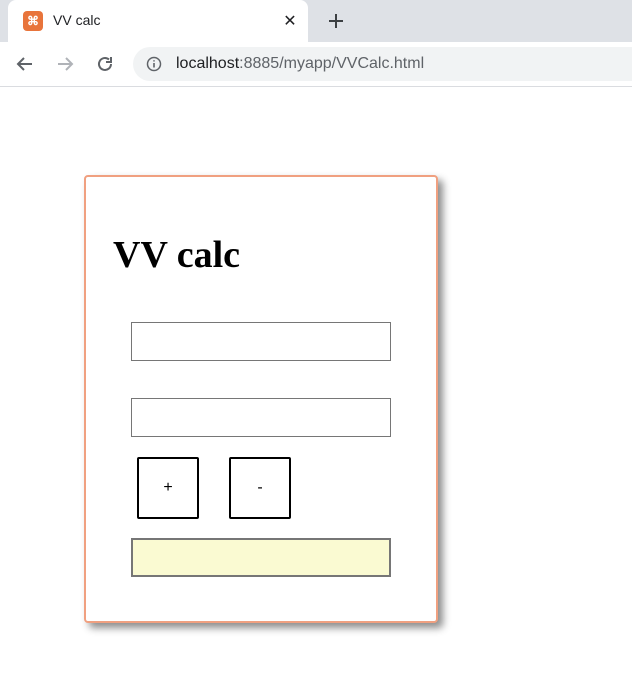 This screenshot has height=685, width=632. What do you see at coordinates (316, 21) in the screenshot?
I see `tab-strip: ⌘ VV calc ✕` at bounding box center [316, 21].